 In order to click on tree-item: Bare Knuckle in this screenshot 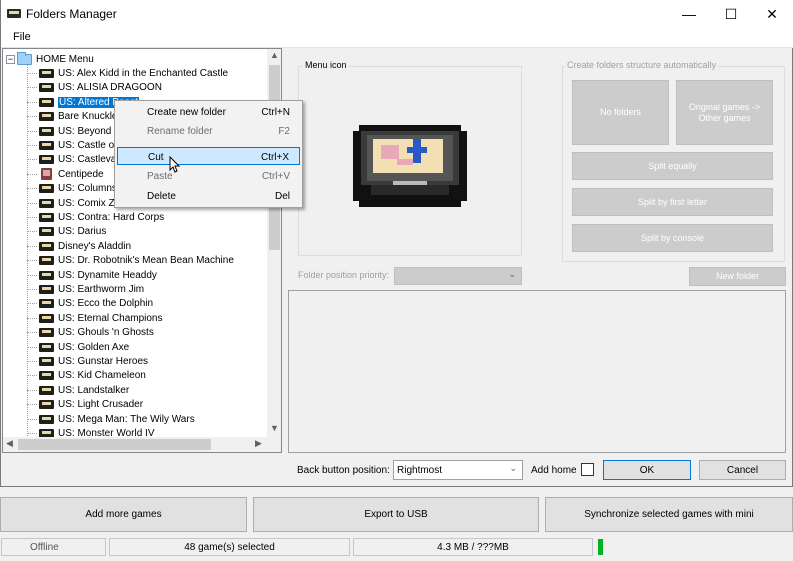, I will do `click(72, 117)`.